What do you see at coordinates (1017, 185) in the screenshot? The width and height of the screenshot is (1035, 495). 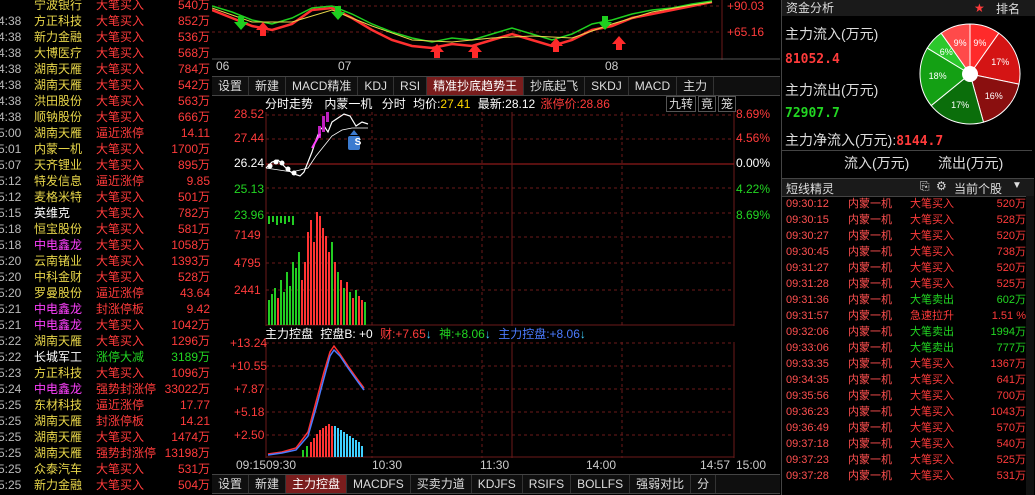 I see `chevron-down-icon: ▼` at bounding box center [1017, 185].